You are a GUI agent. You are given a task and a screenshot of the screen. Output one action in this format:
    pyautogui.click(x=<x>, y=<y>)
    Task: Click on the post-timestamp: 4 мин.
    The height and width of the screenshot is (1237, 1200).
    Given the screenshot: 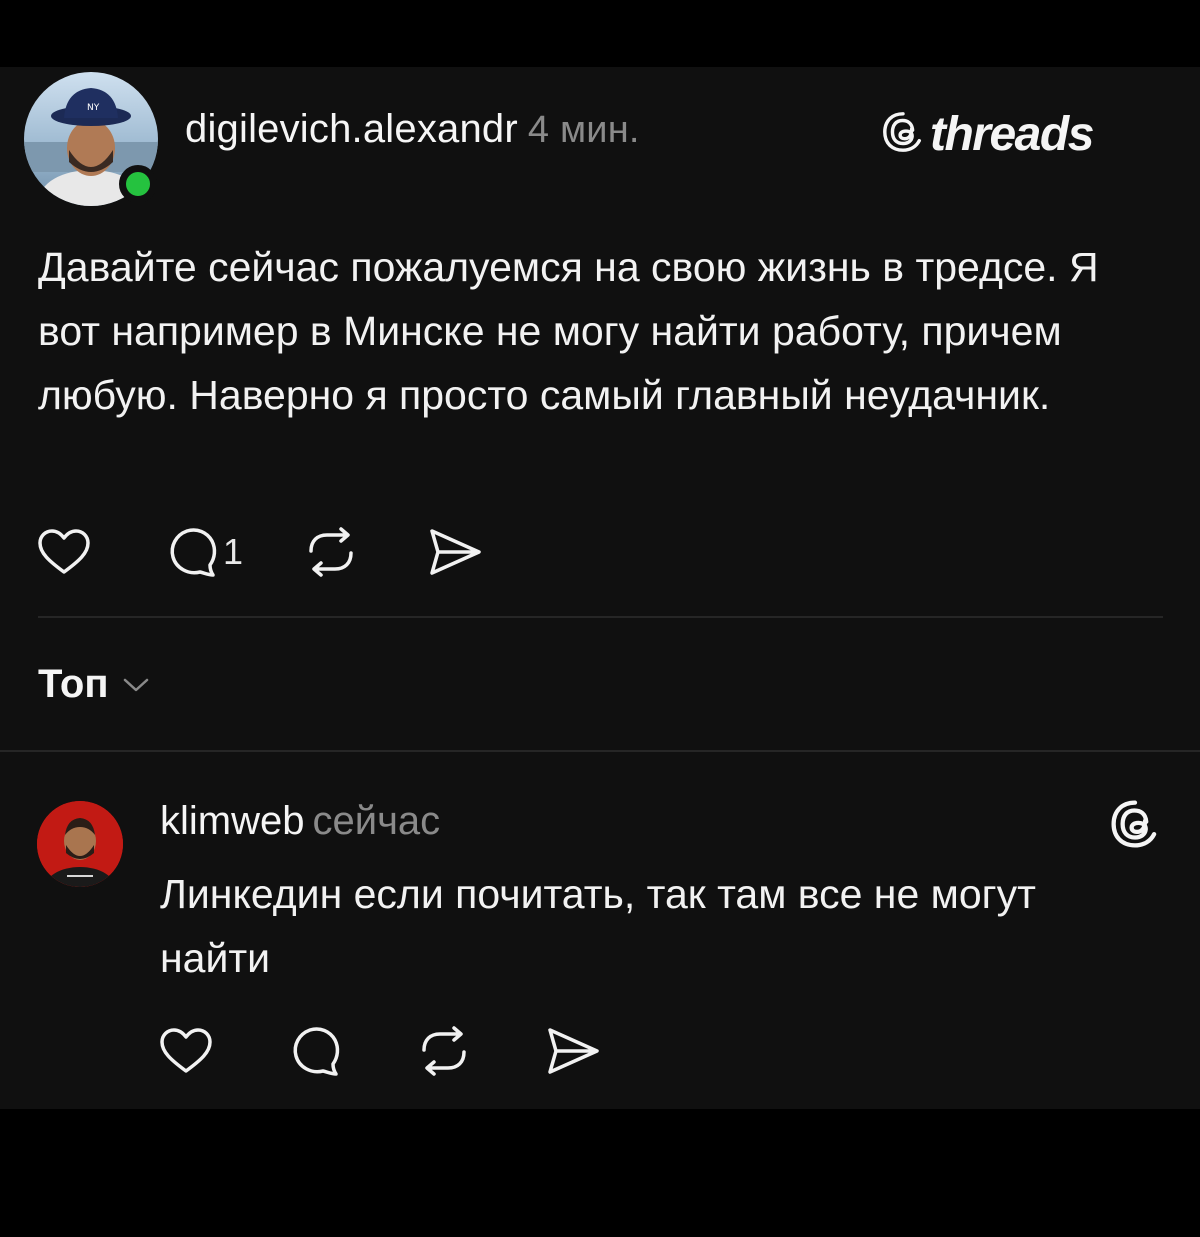 What is the action you would take?
    pyautogui.click(x=583, y=130)
    